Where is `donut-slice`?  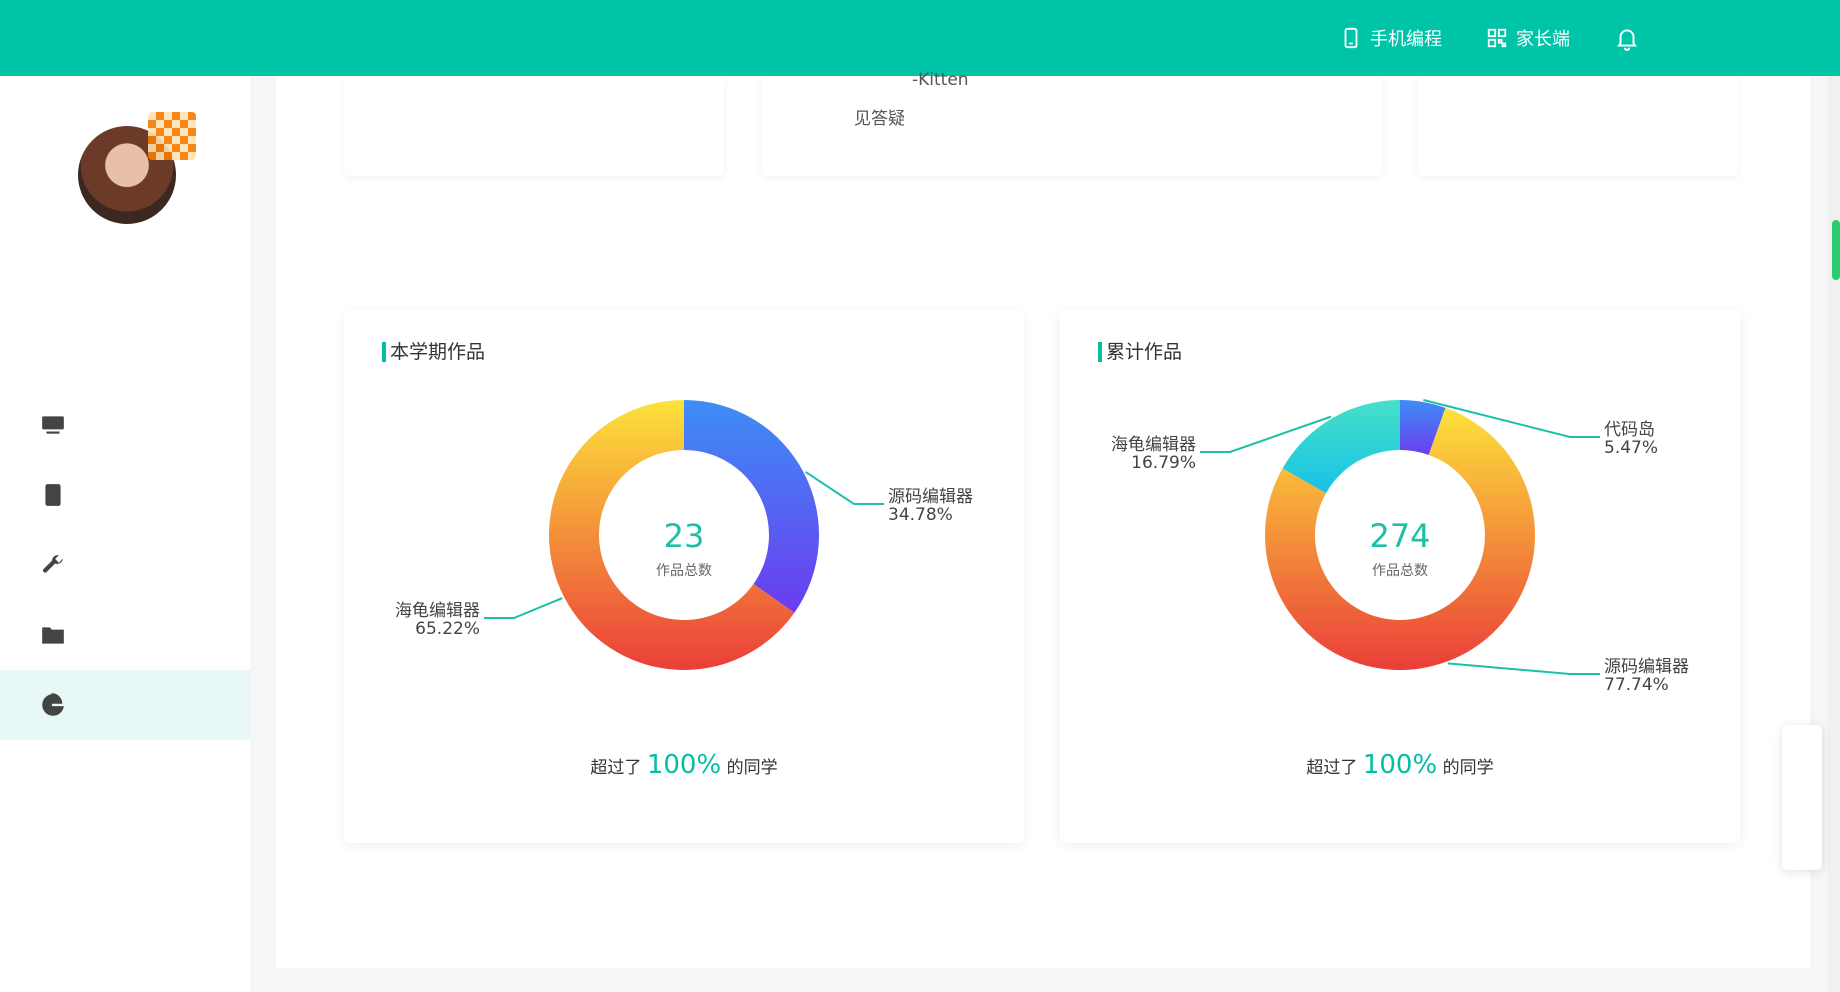 donut-slice is located at coordinates (751, 506).